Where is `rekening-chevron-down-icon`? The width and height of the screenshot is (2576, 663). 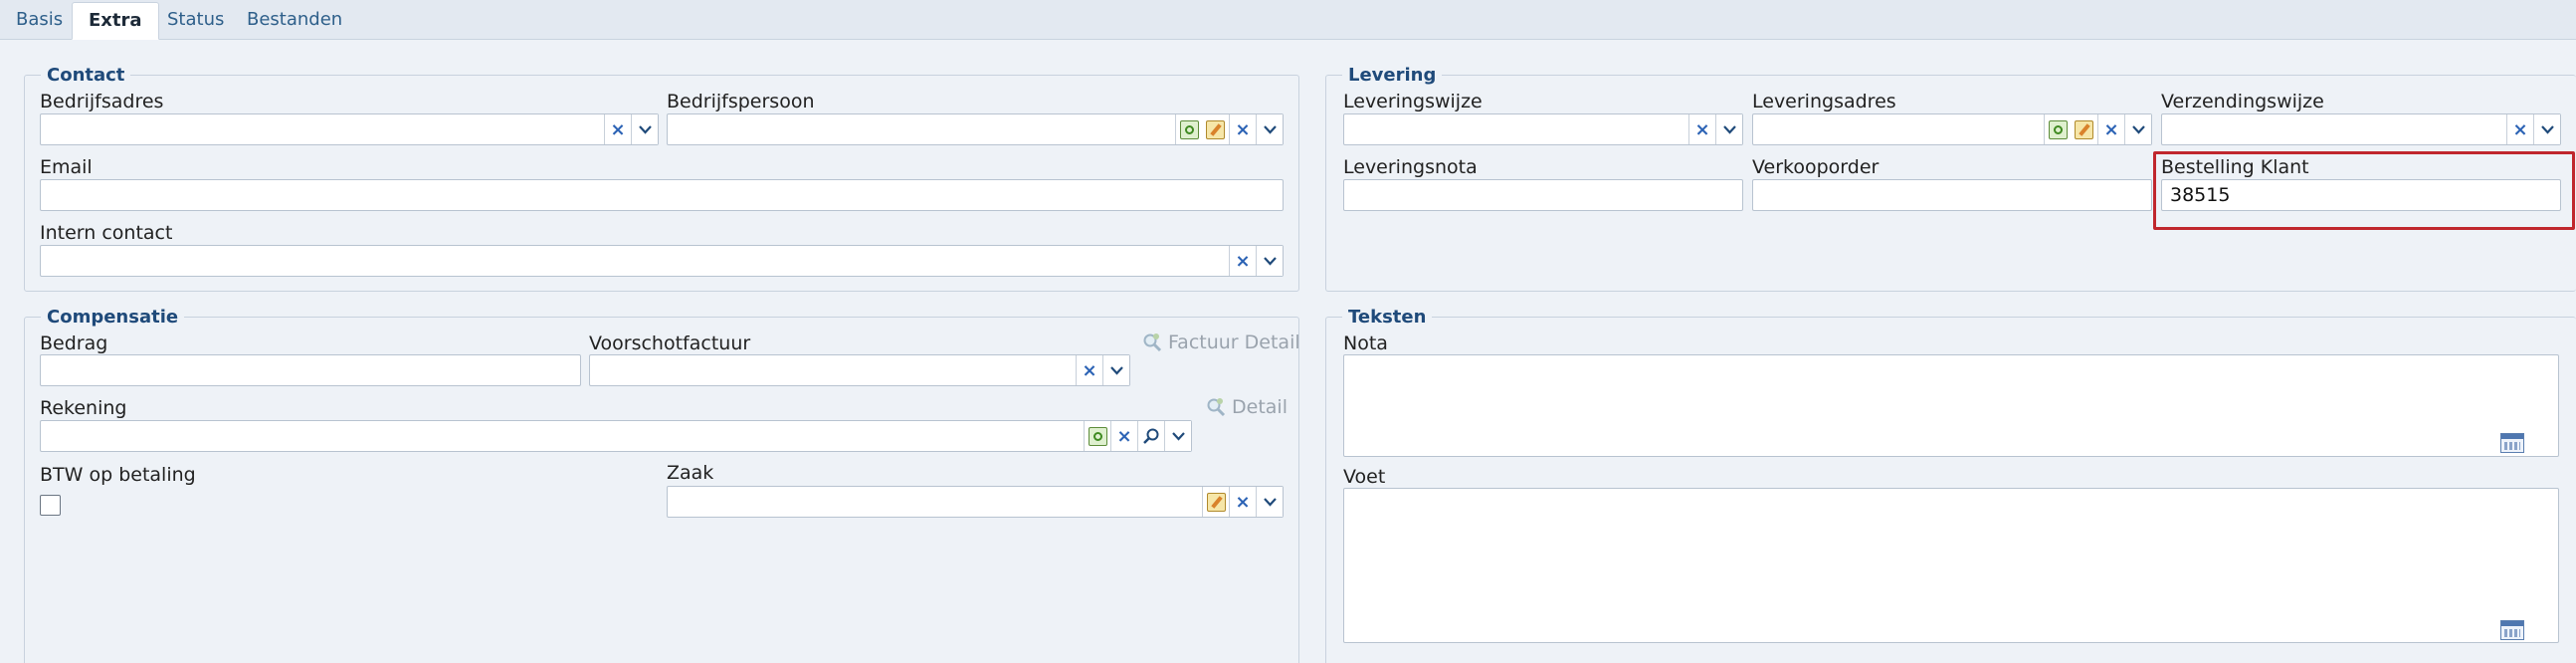 rekening-chevron-down-icon is located at coordinates (1177, 436).